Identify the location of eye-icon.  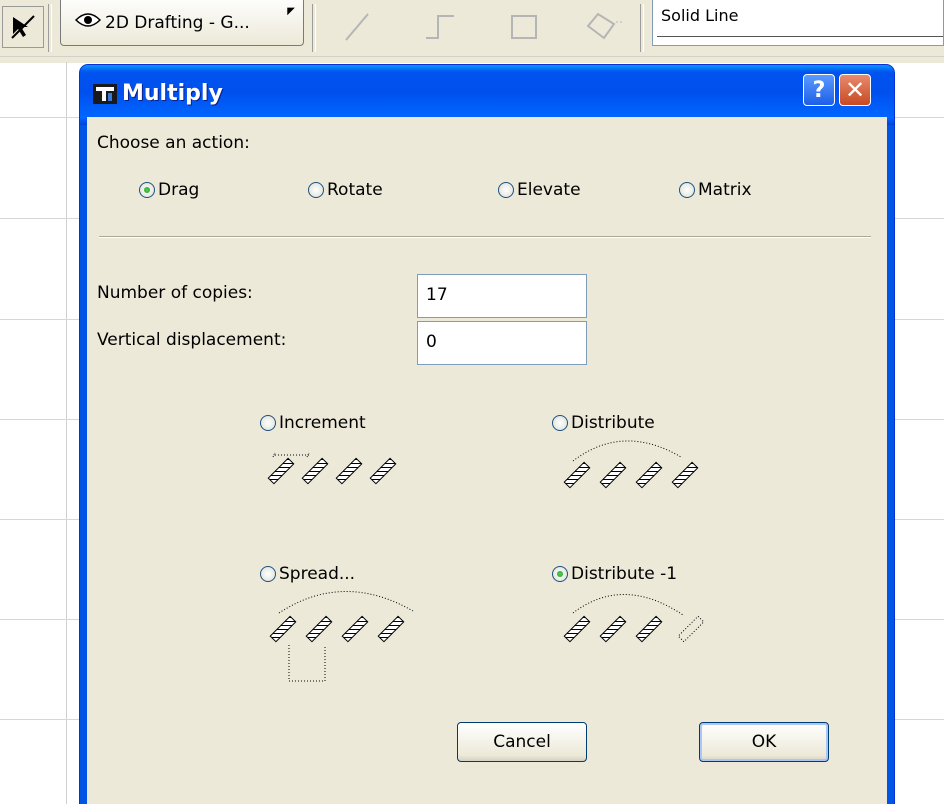
(88, 22).